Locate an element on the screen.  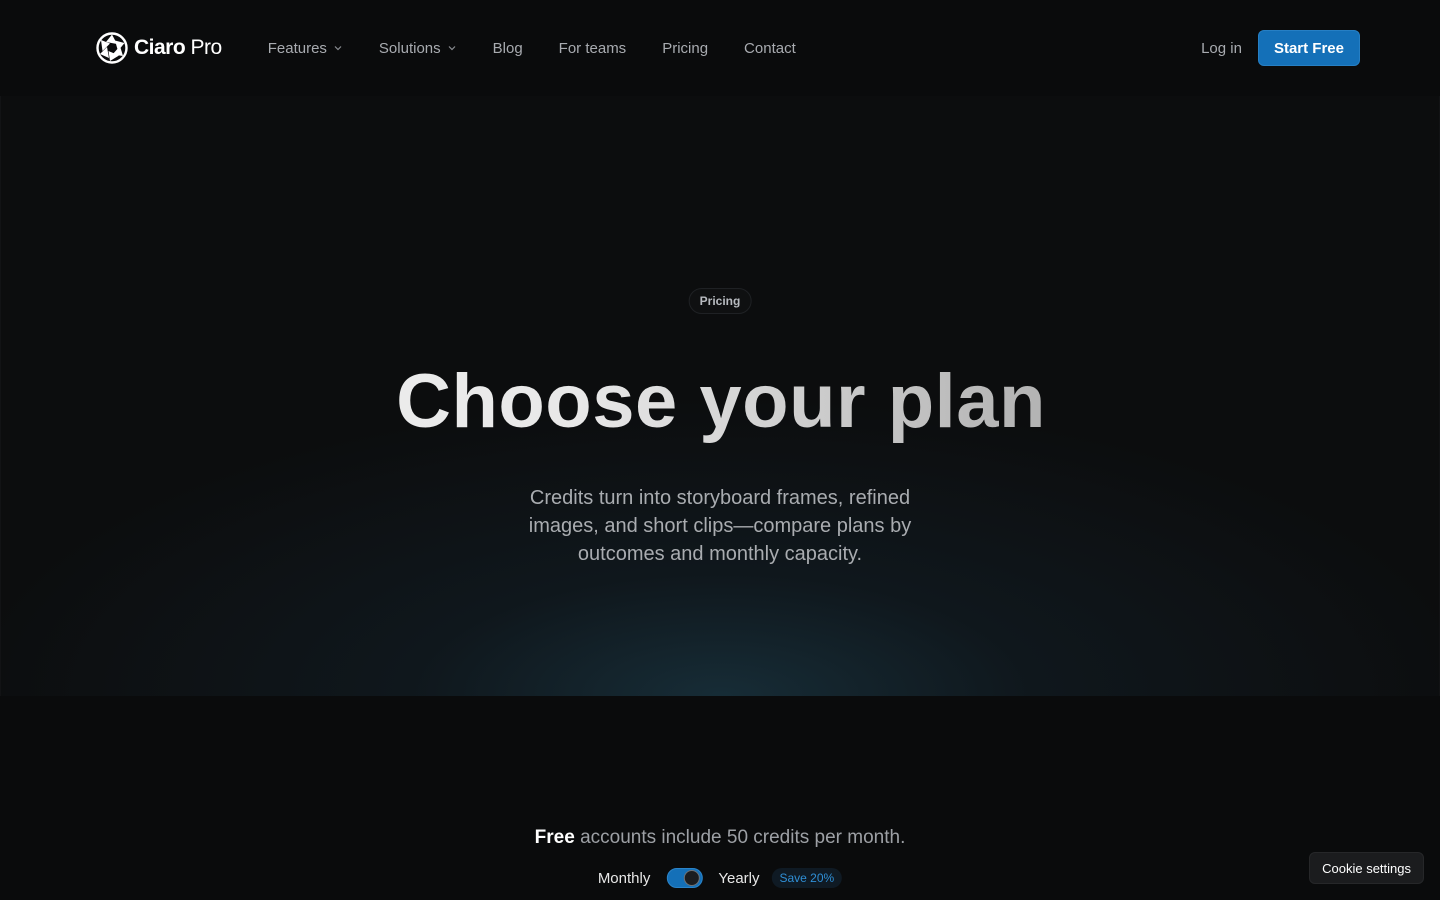
brand-name-bold: Ciaro is located at coordinates (160, 47).